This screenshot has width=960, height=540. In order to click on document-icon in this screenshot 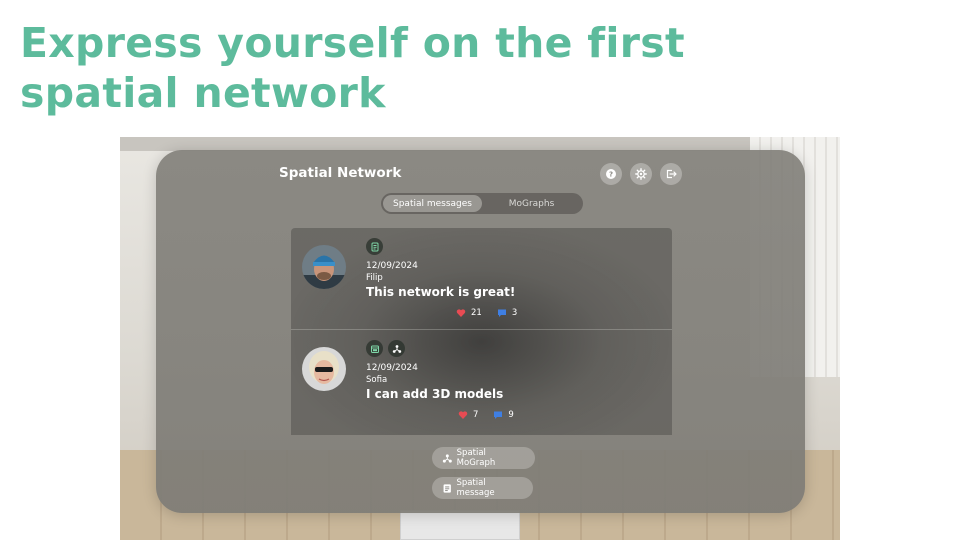, I will do `click(374, 246)`.